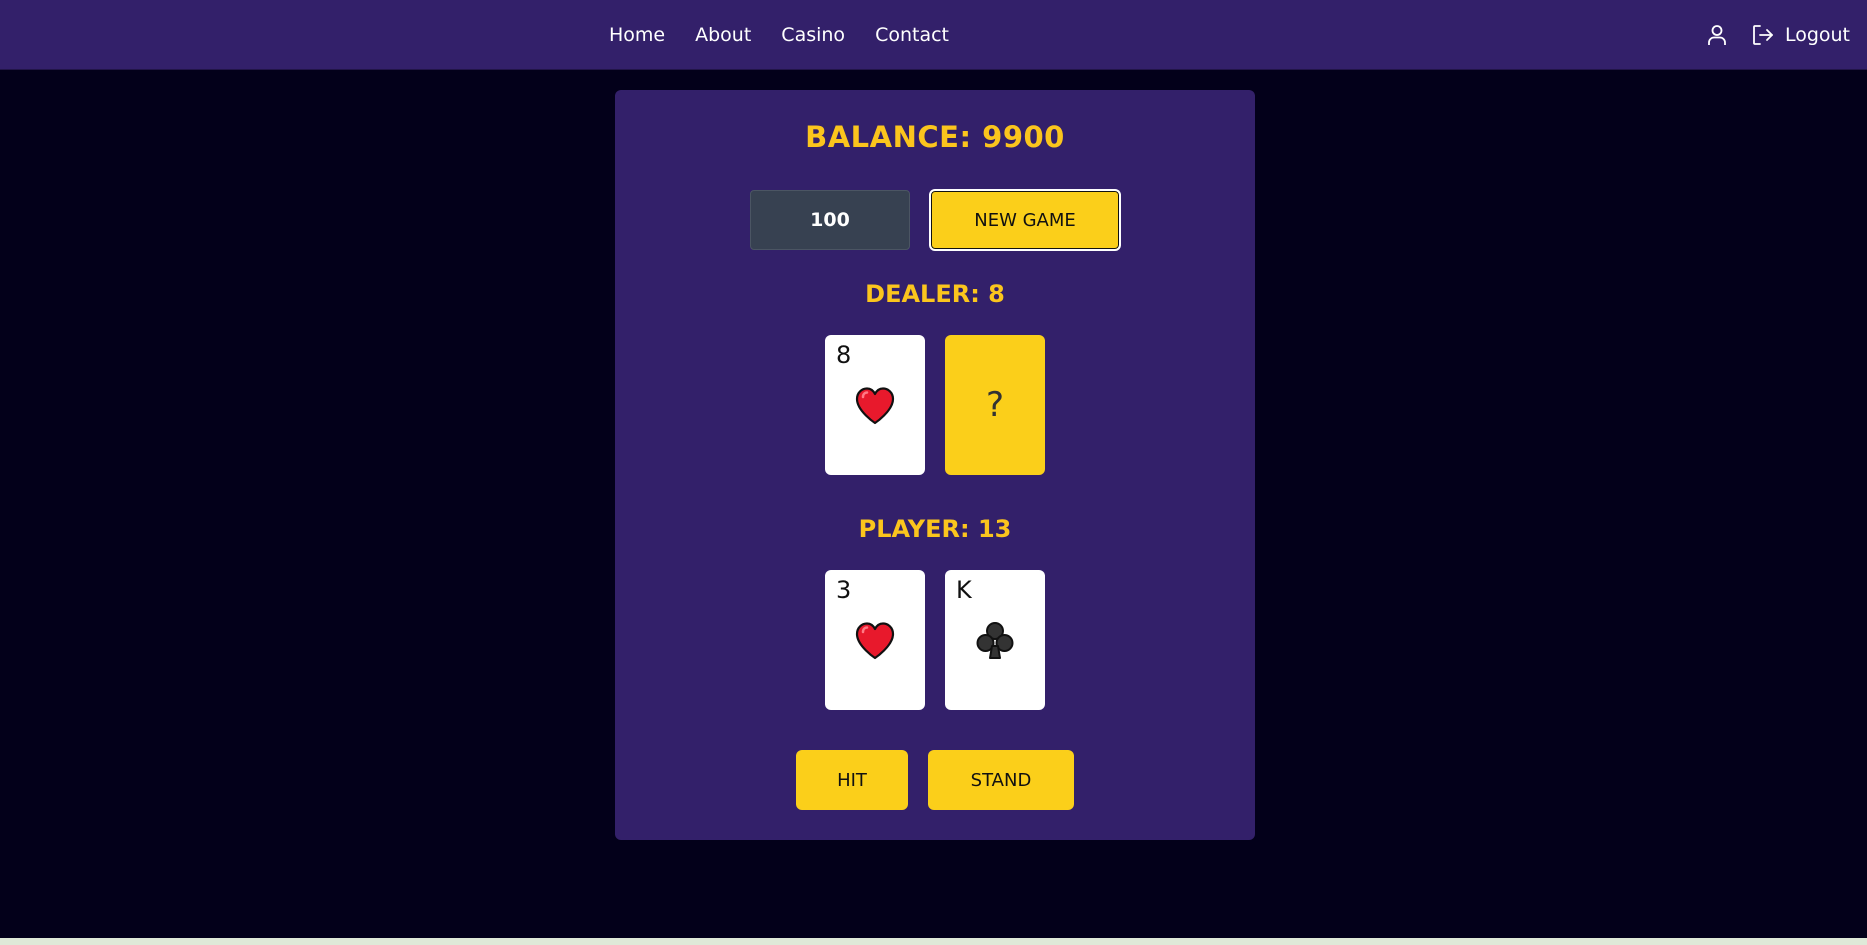 This screenshot has height=945, width=1867. Describe the element at coordinates (935, 529) in the screenshot. I see `player-score: PLAYER: 13` at that location.